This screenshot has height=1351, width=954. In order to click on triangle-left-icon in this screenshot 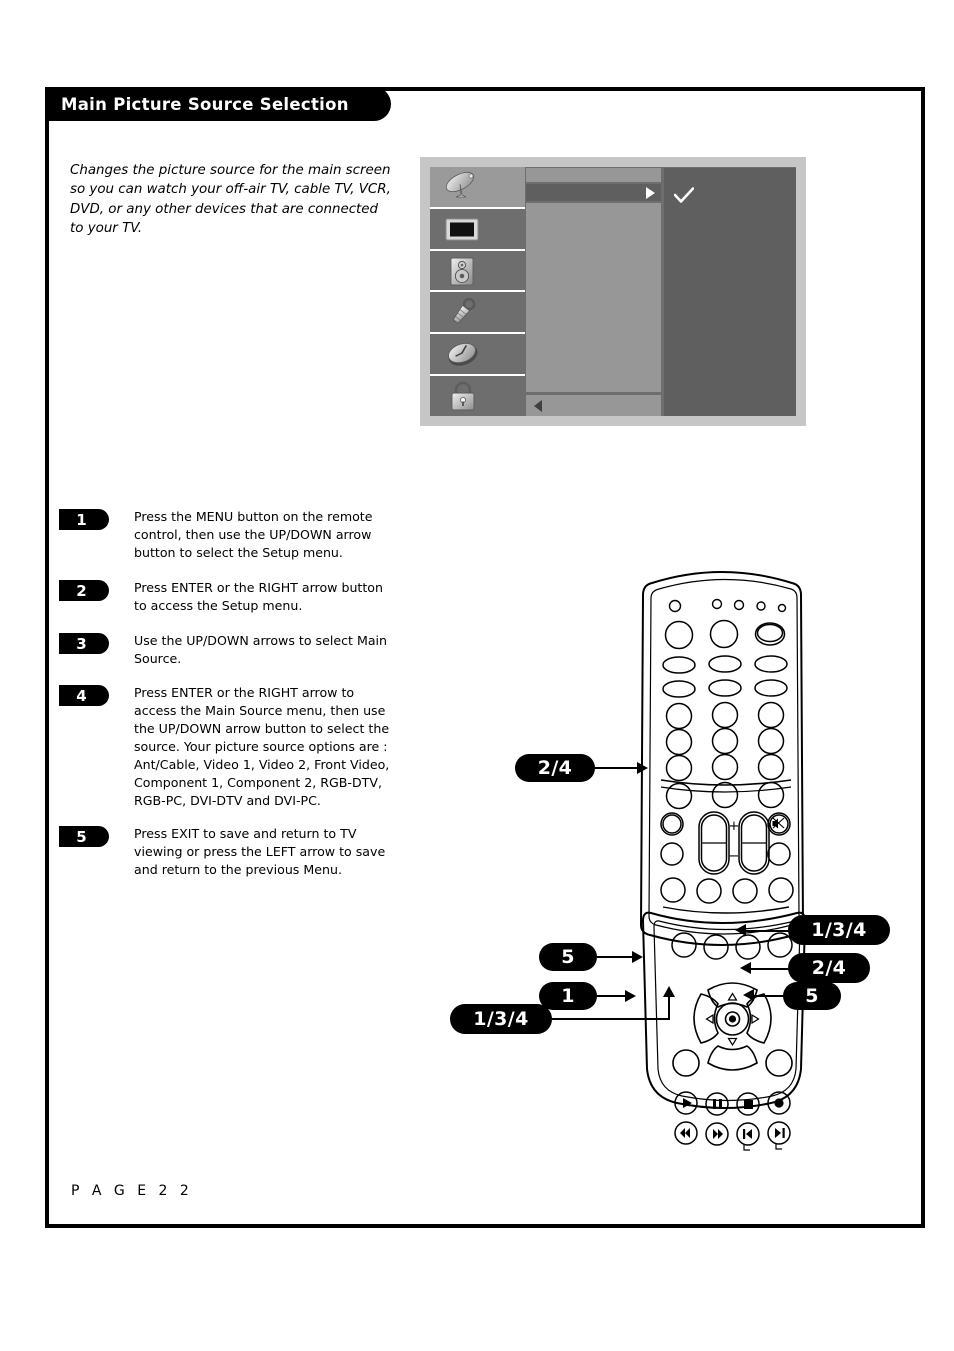, I will do `click(538, 405)`.